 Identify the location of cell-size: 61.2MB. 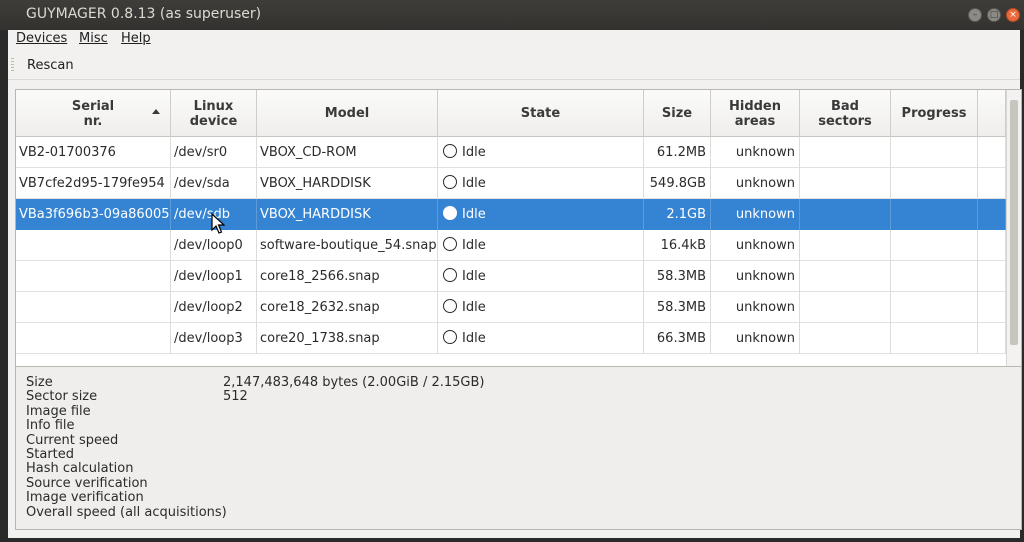
(677, 152).